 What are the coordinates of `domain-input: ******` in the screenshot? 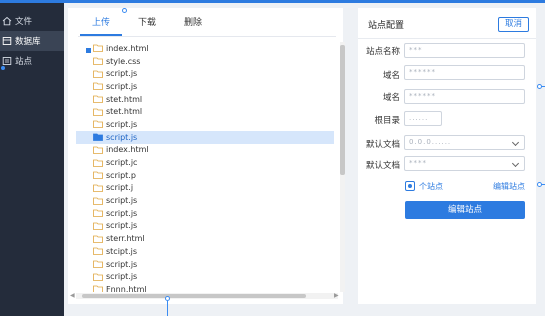 It's located at (464, 72).